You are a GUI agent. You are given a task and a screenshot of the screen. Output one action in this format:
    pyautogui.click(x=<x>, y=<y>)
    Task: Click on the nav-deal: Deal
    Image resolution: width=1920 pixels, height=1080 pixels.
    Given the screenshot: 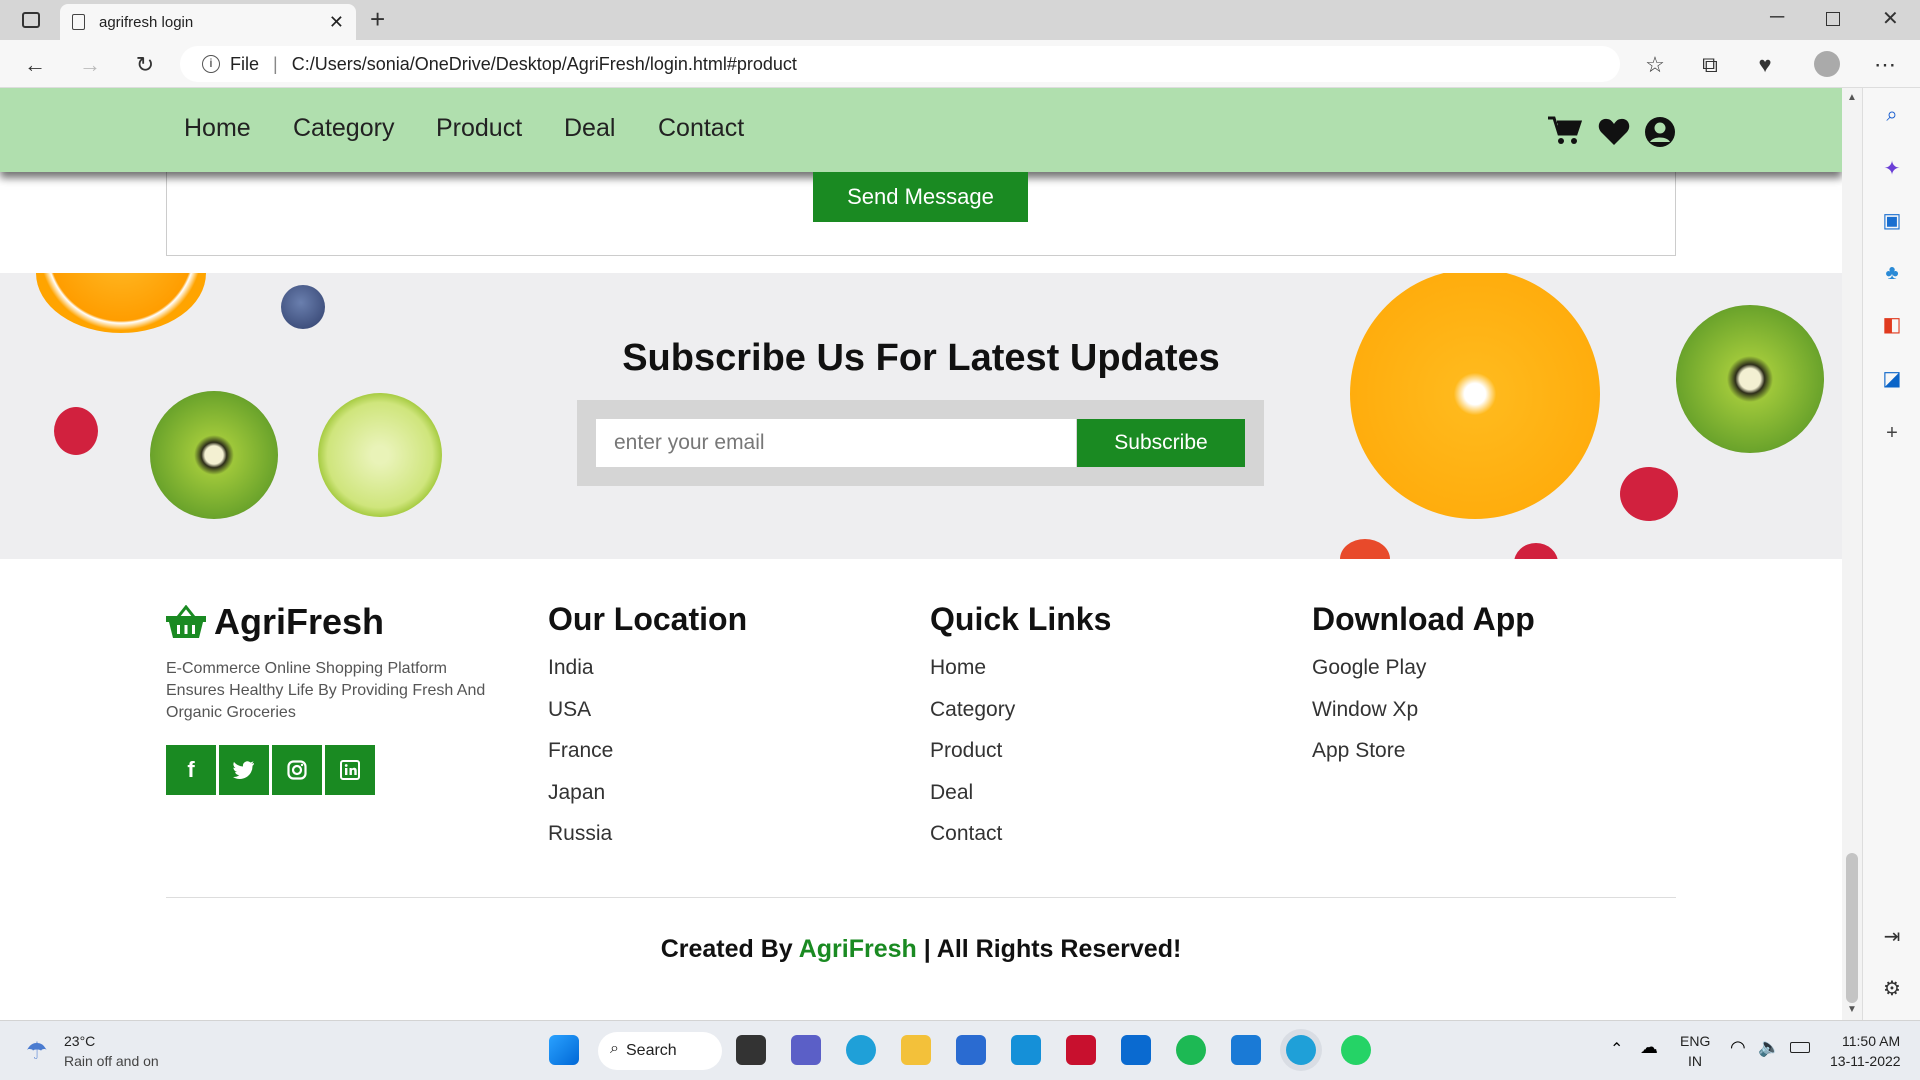 What is the action you would take?
    pyautogui.click(x=589, y=128)
    